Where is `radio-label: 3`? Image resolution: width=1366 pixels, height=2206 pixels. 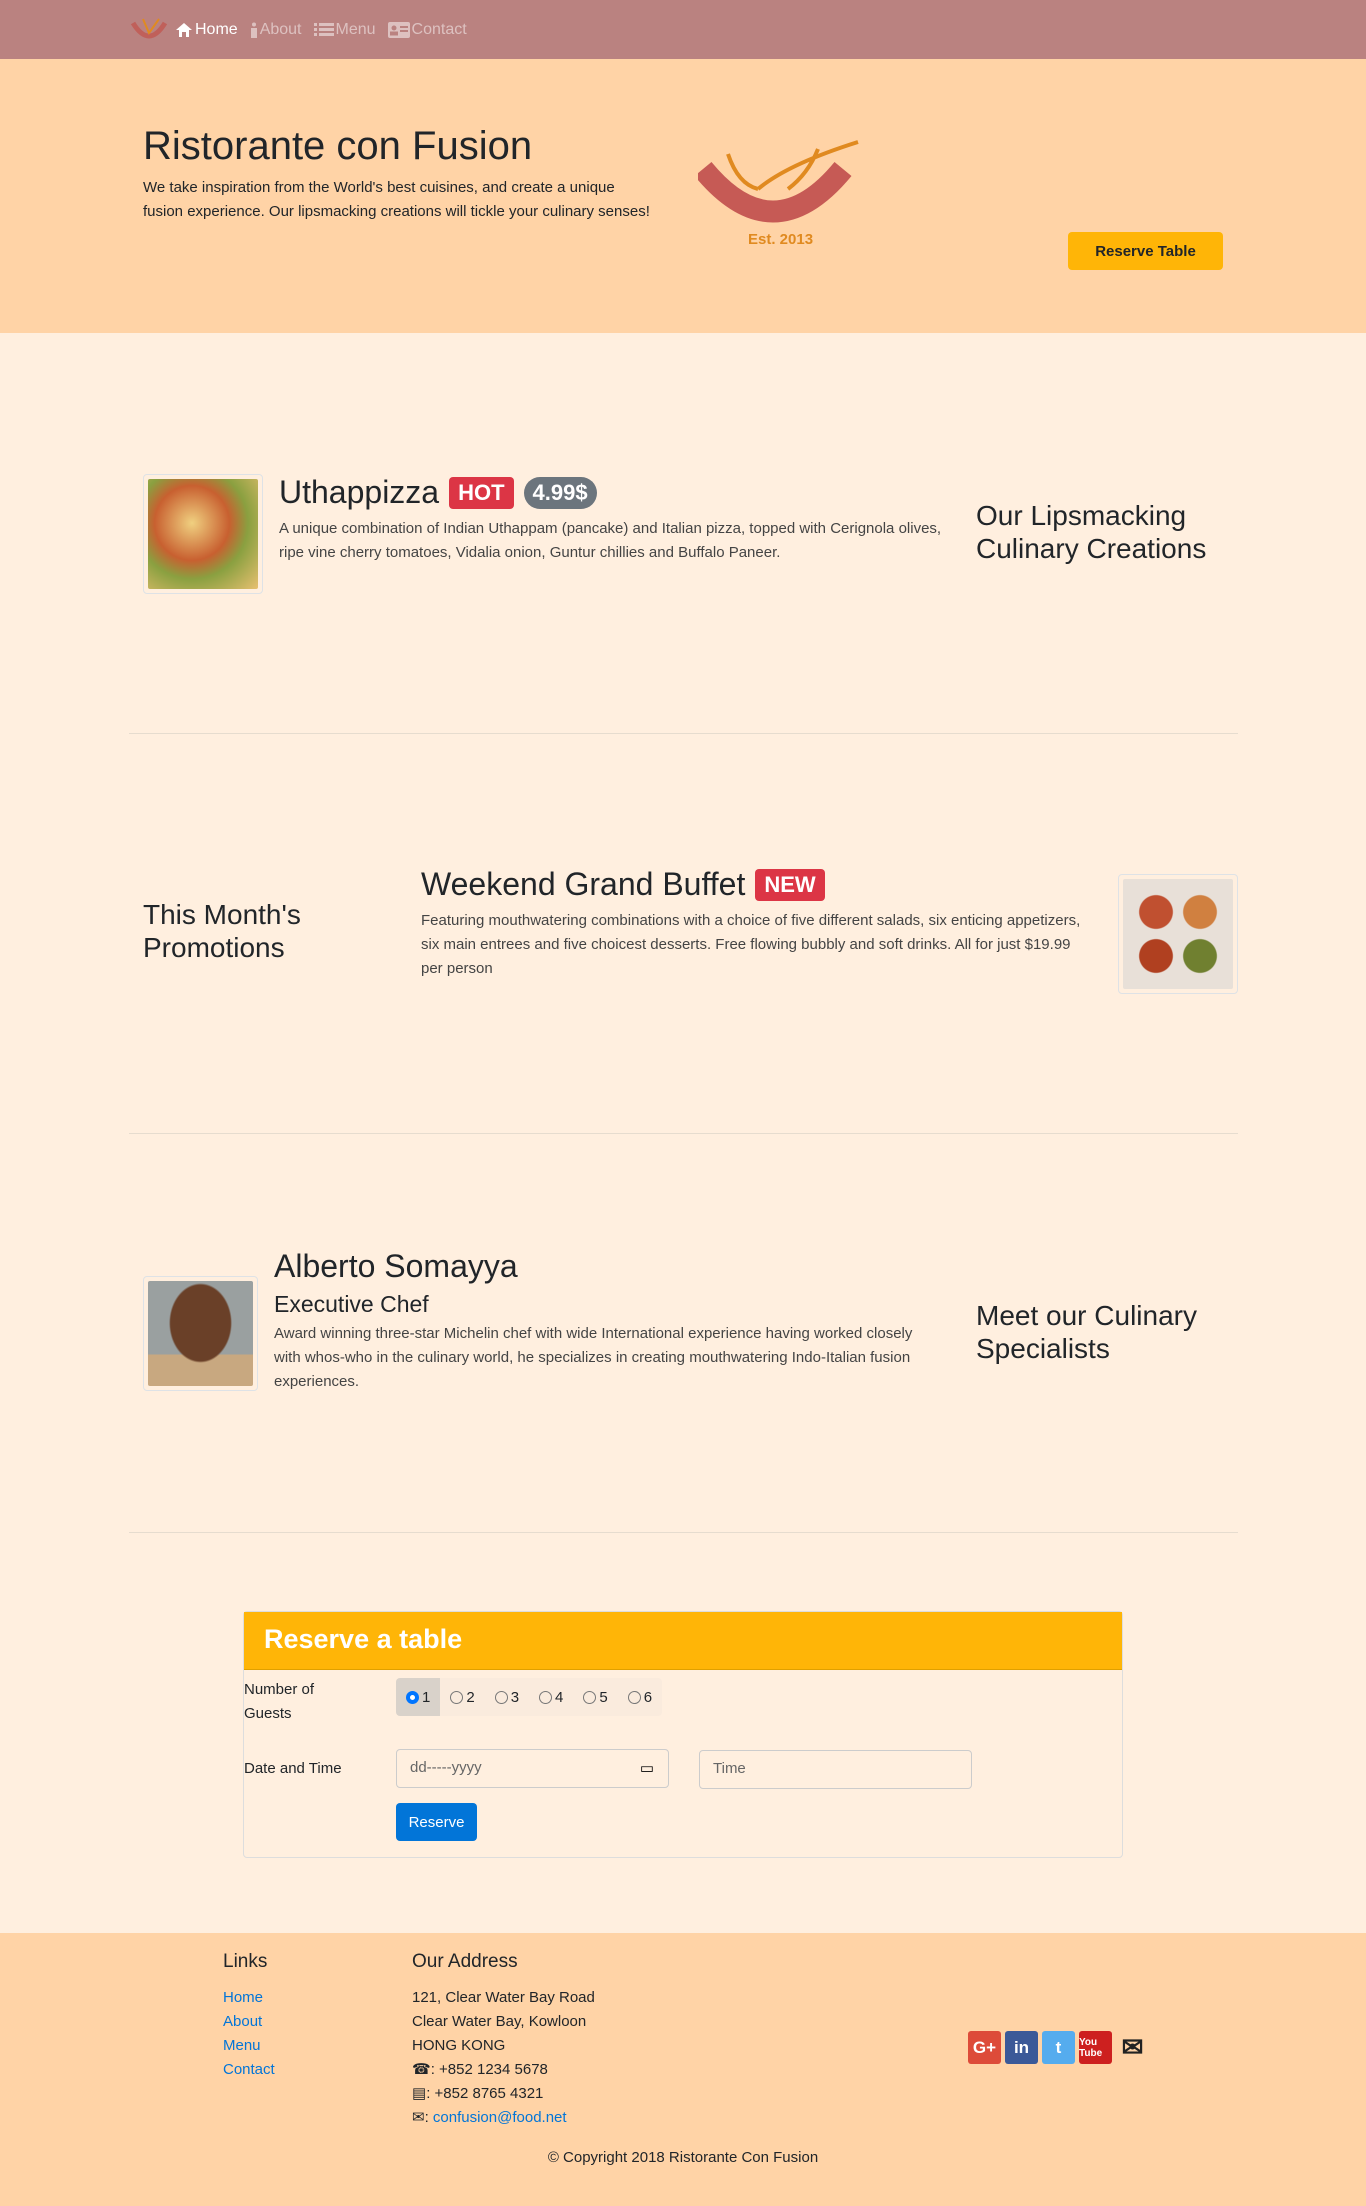 radio-label: 3 is located at coordinates (515, 1697).